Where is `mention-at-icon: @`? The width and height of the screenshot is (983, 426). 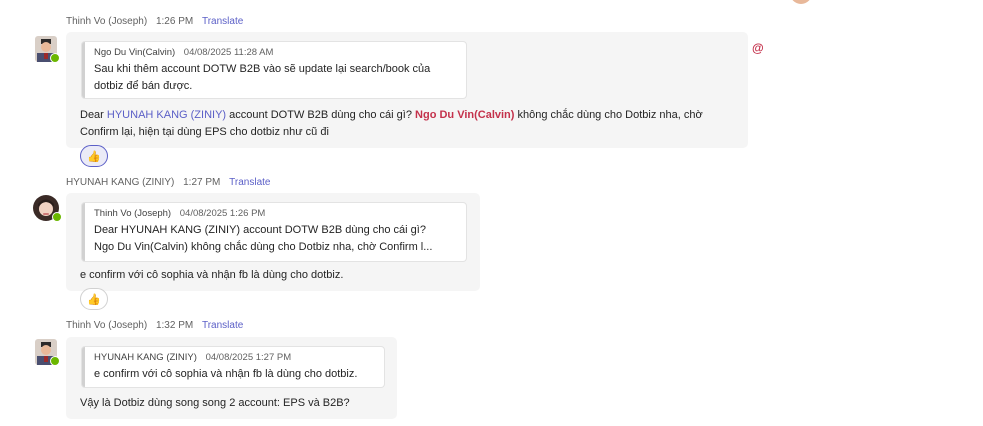 mention-at-icon: @ is located at coordinates (758, 48).